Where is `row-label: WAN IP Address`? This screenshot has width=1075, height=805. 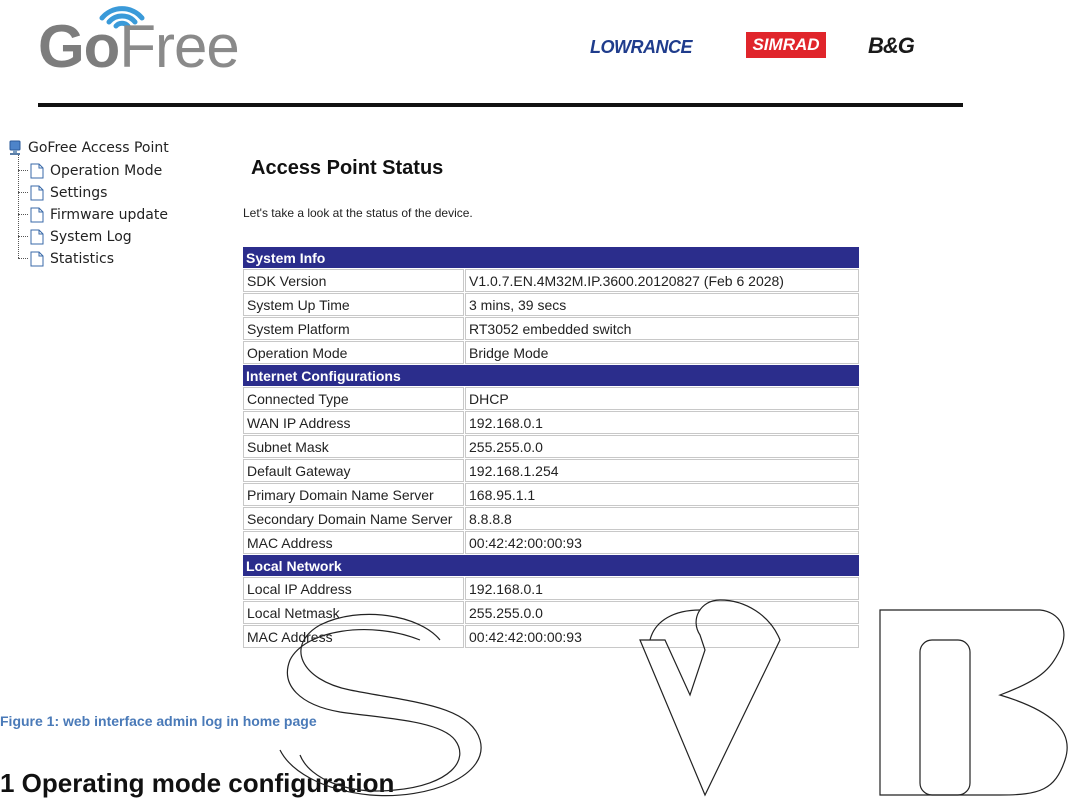 row-label: WAN IP Address is located at coordinates (353, 422).